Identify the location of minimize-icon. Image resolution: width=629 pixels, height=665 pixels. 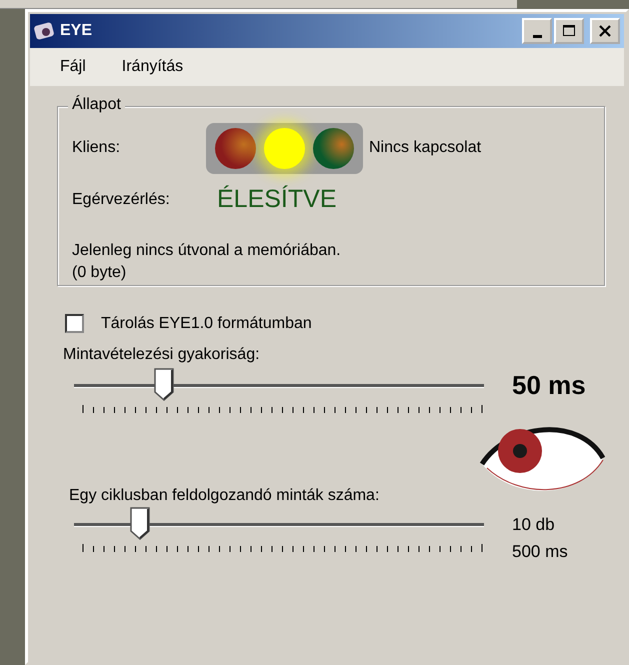
(537, 36).